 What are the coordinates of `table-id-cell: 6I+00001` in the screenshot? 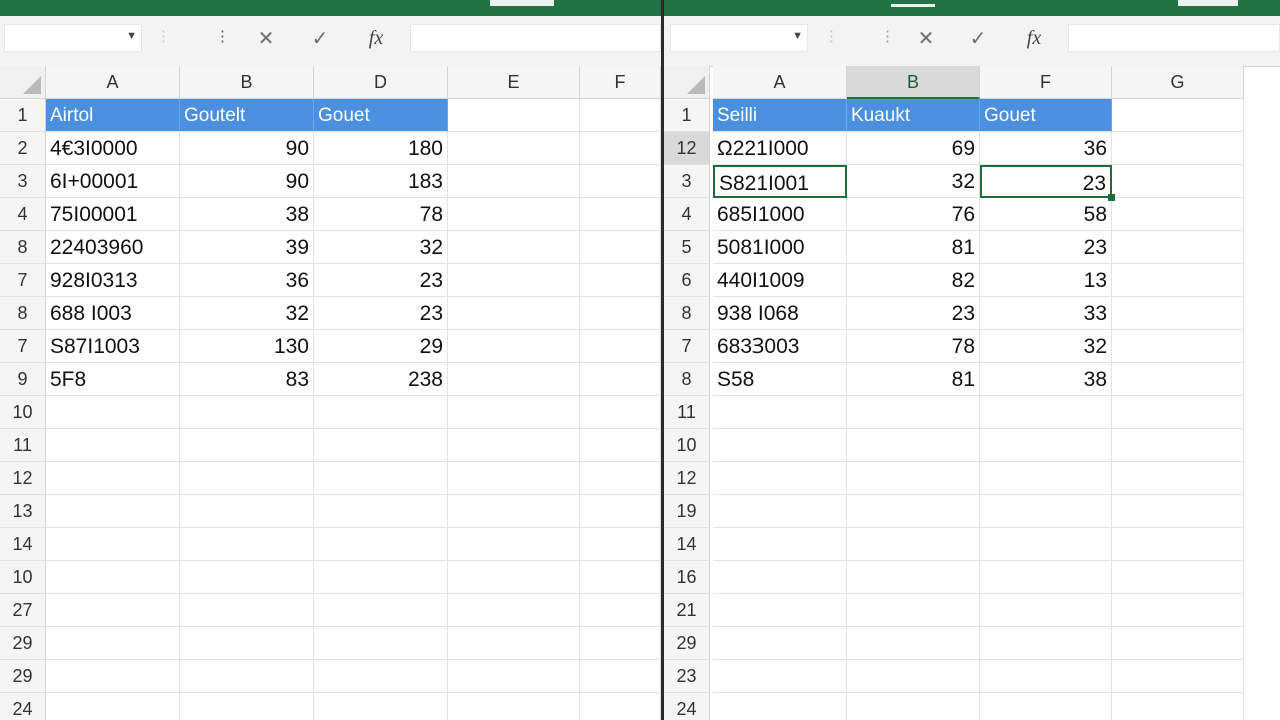 It's located at (113, 181).